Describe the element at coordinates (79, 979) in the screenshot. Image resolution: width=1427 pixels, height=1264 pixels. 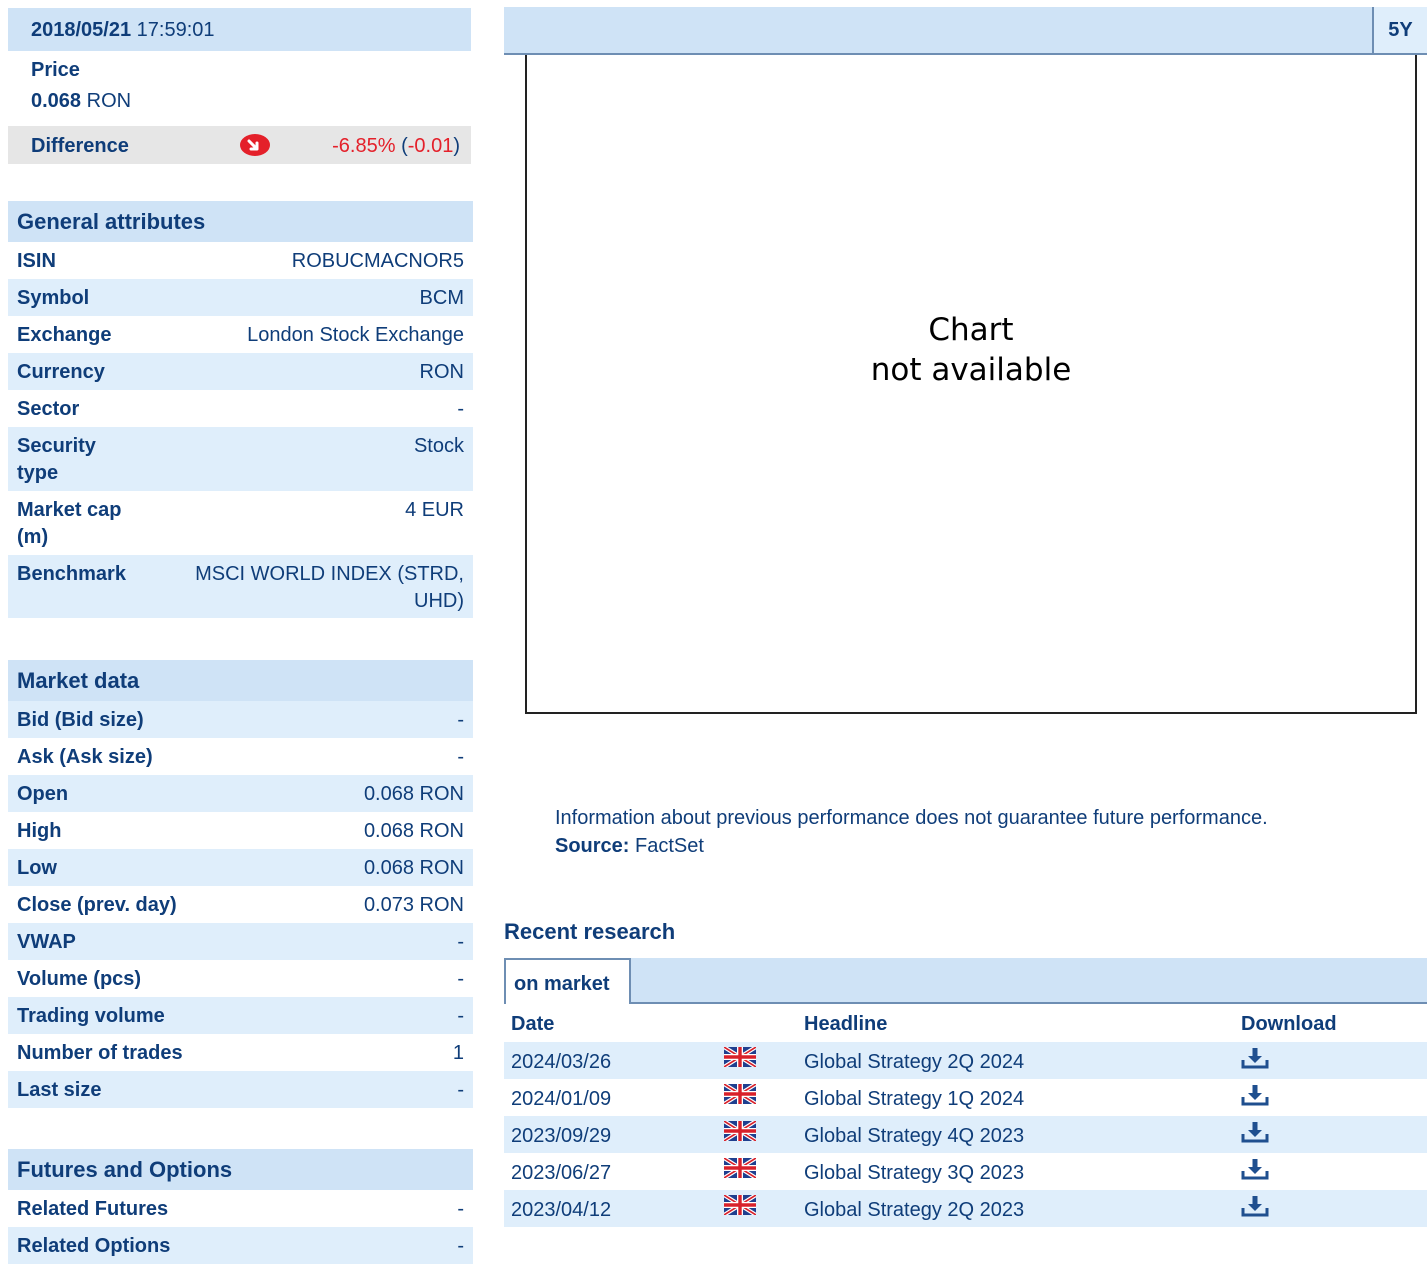
I see `row-key: Volume (pcs)` at that location.